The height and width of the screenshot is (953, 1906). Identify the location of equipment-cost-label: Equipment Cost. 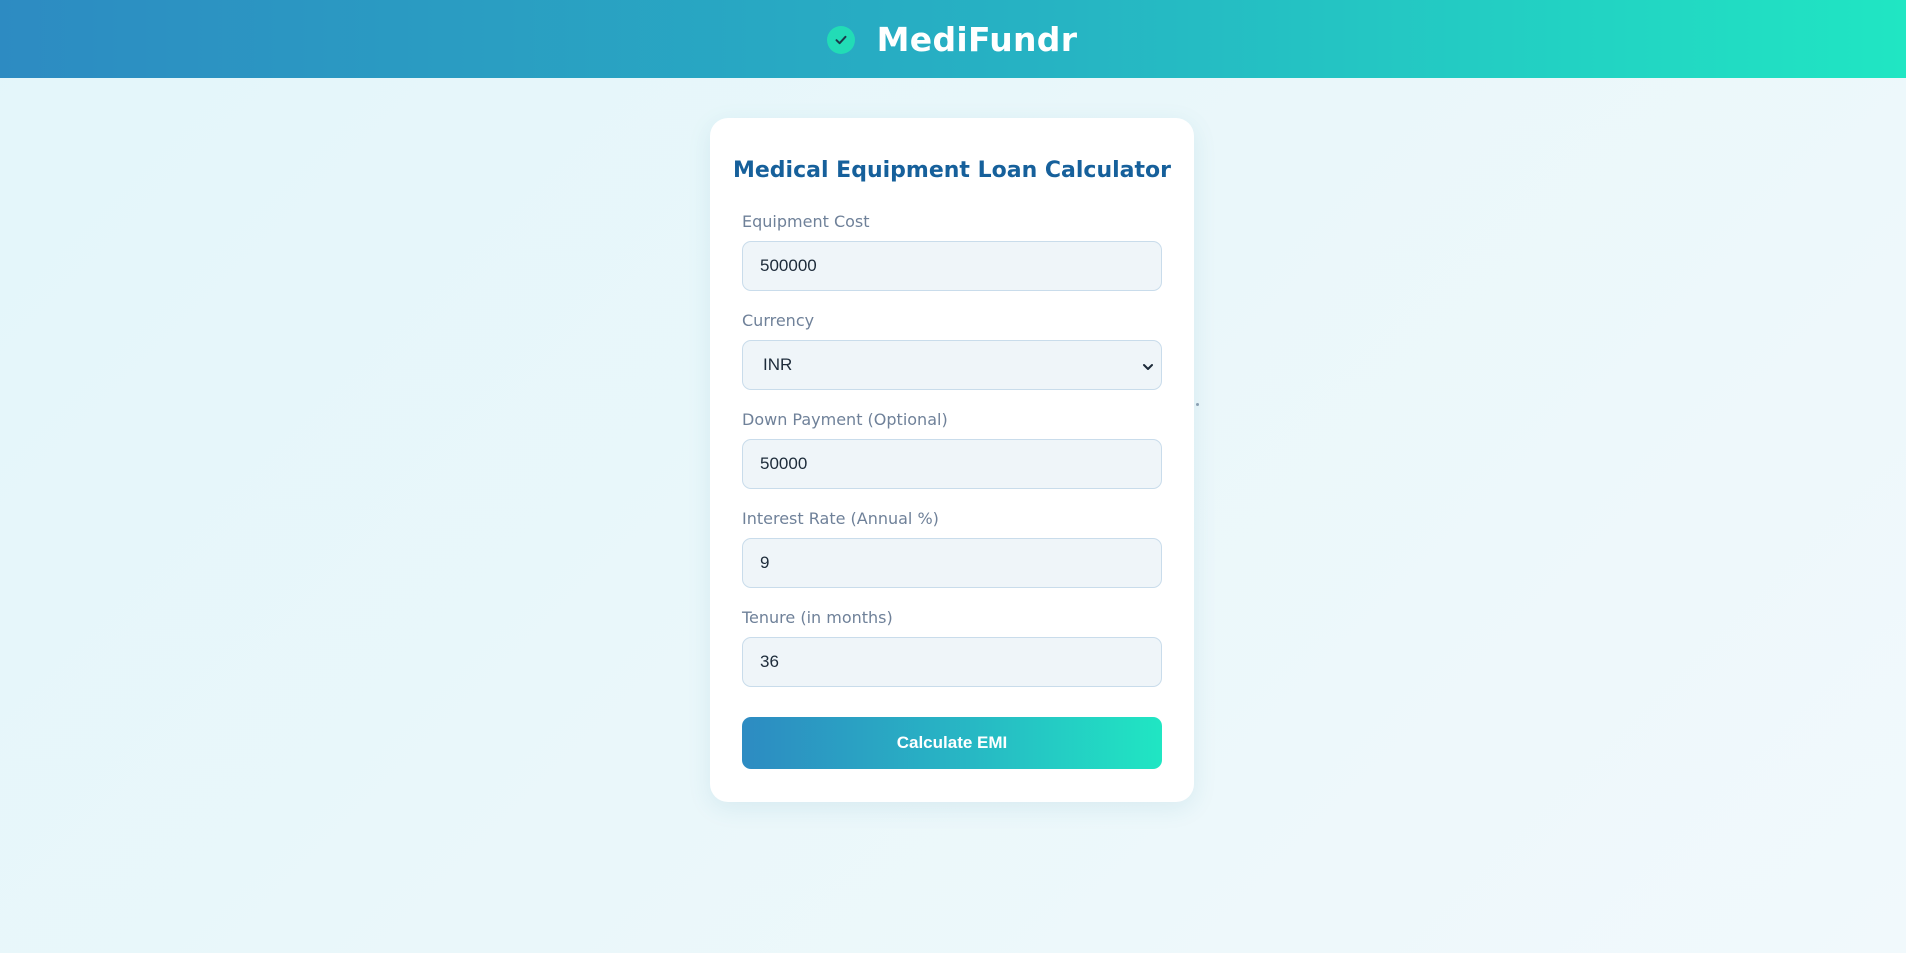
(806, 221).